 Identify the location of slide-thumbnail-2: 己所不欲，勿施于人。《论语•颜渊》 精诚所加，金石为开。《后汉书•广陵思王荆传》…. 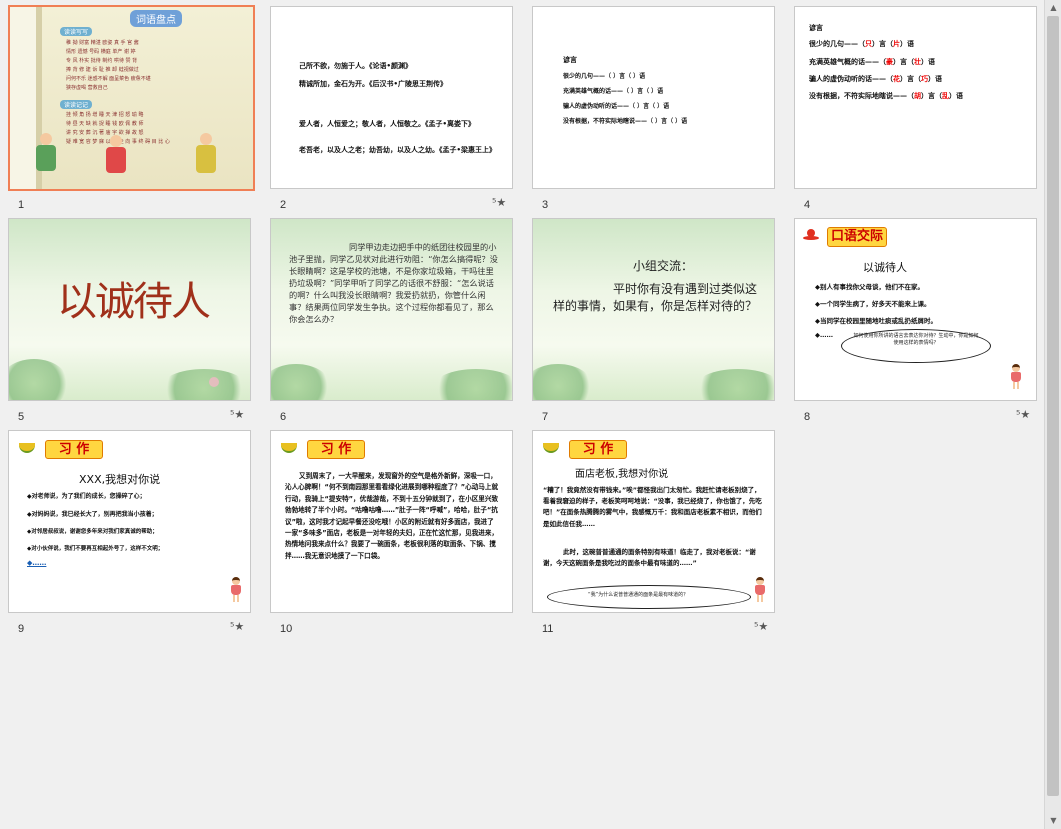
(391, 97).